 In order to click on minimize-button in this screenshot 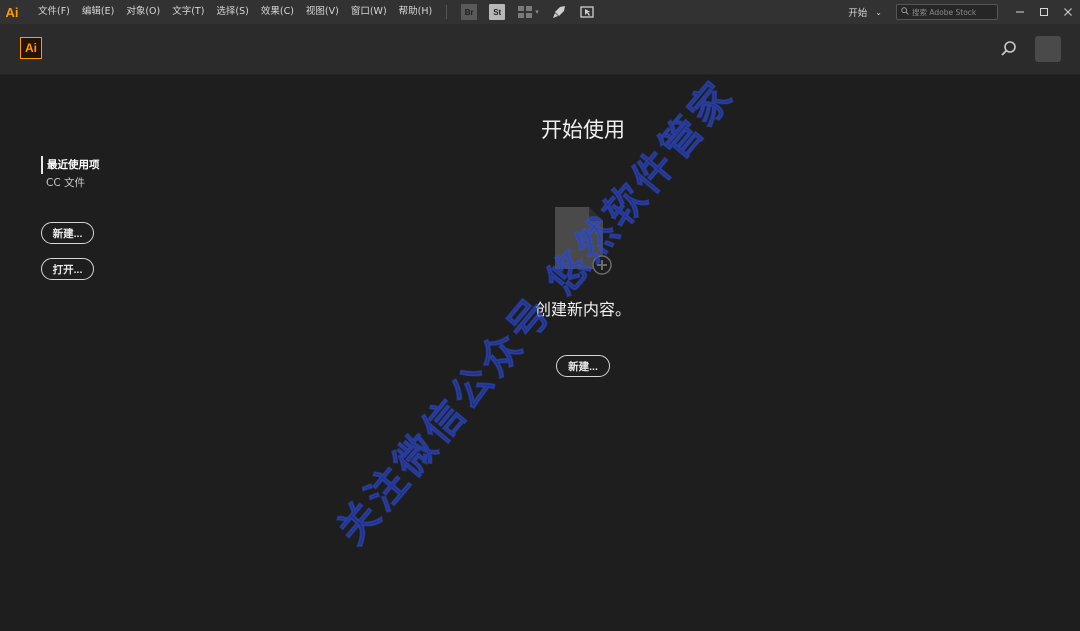, I will do `click(1020, 12)`.